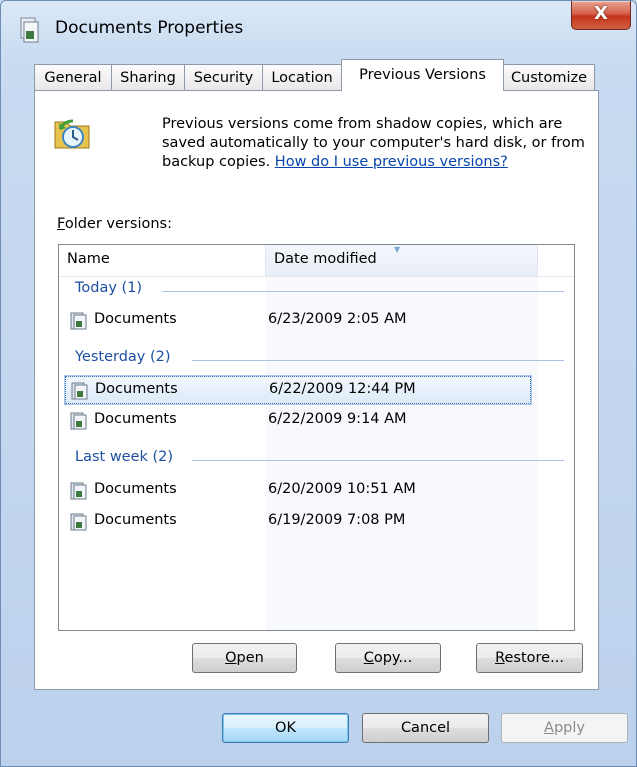  Describe the element at coordinates (72, 134) in the screenshot. I see `restore-clock-icon` at that location.